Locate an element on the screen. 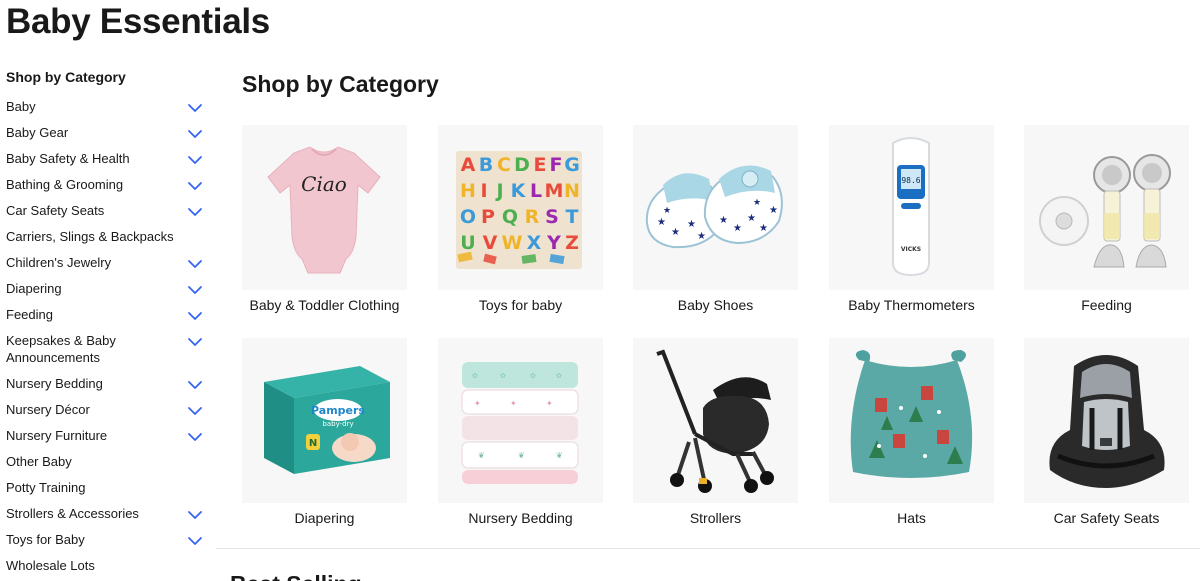 Image resolution: width=1200 pixels, height=581 pixels. sidebar-item-label: Baby Safety & Health is located at coordinates (68, 158).